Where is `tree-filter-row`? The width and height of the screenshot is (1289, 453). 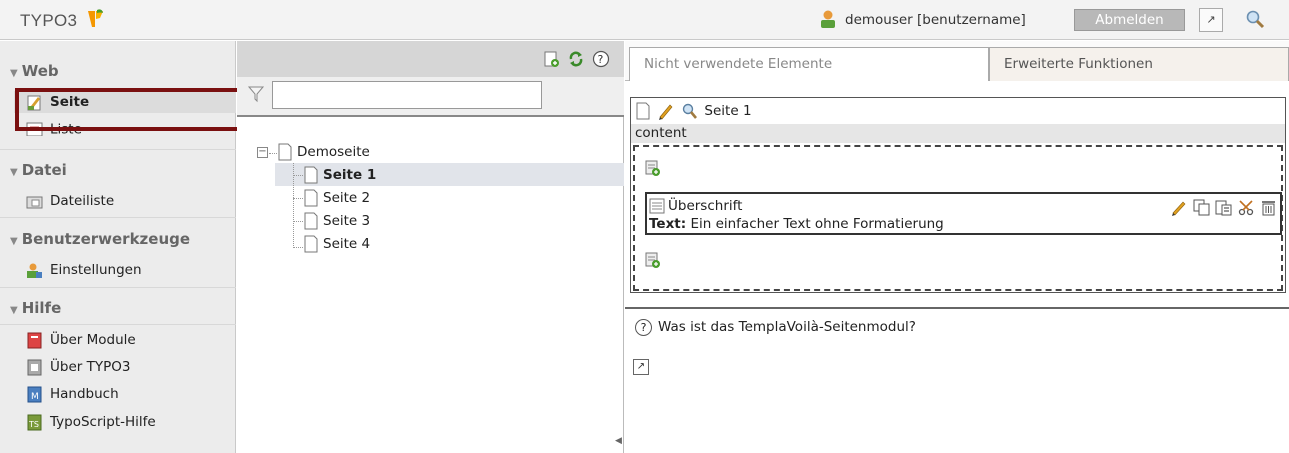 tree-filter-row is located at coordinates (430, 97).